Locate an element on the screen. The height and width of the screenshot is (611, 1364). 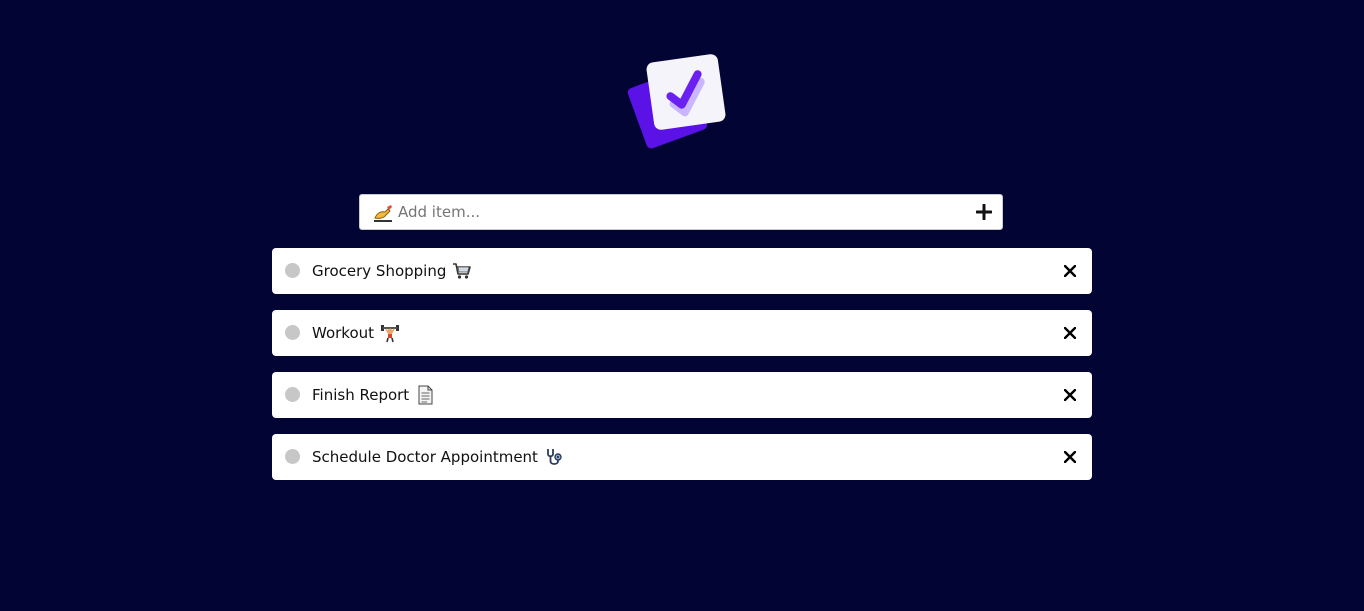
shopping-cart-icon is located at coordinates (462, 271).